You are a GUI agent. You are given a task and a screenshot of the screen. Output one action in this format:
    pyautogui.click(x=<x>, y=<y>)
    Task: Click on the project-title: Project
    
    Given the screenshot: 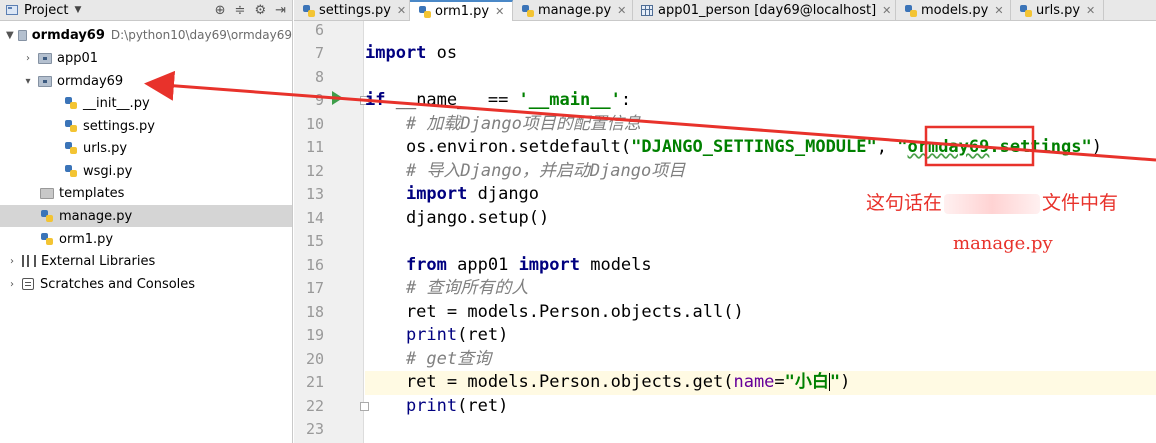 What is the action you would take?
    pyautogui.click(x=46, y=10)
    